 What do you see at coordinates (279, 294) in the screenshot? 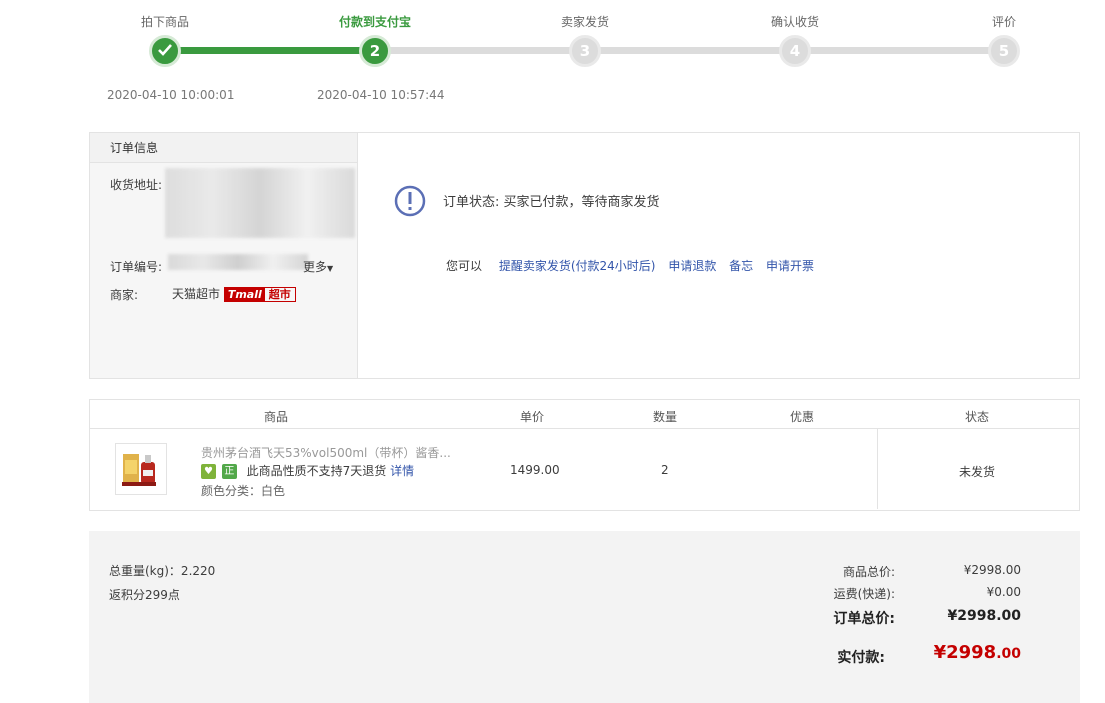
I see `supermarket-logo-text: 超市` at bounding box center [279, 294].